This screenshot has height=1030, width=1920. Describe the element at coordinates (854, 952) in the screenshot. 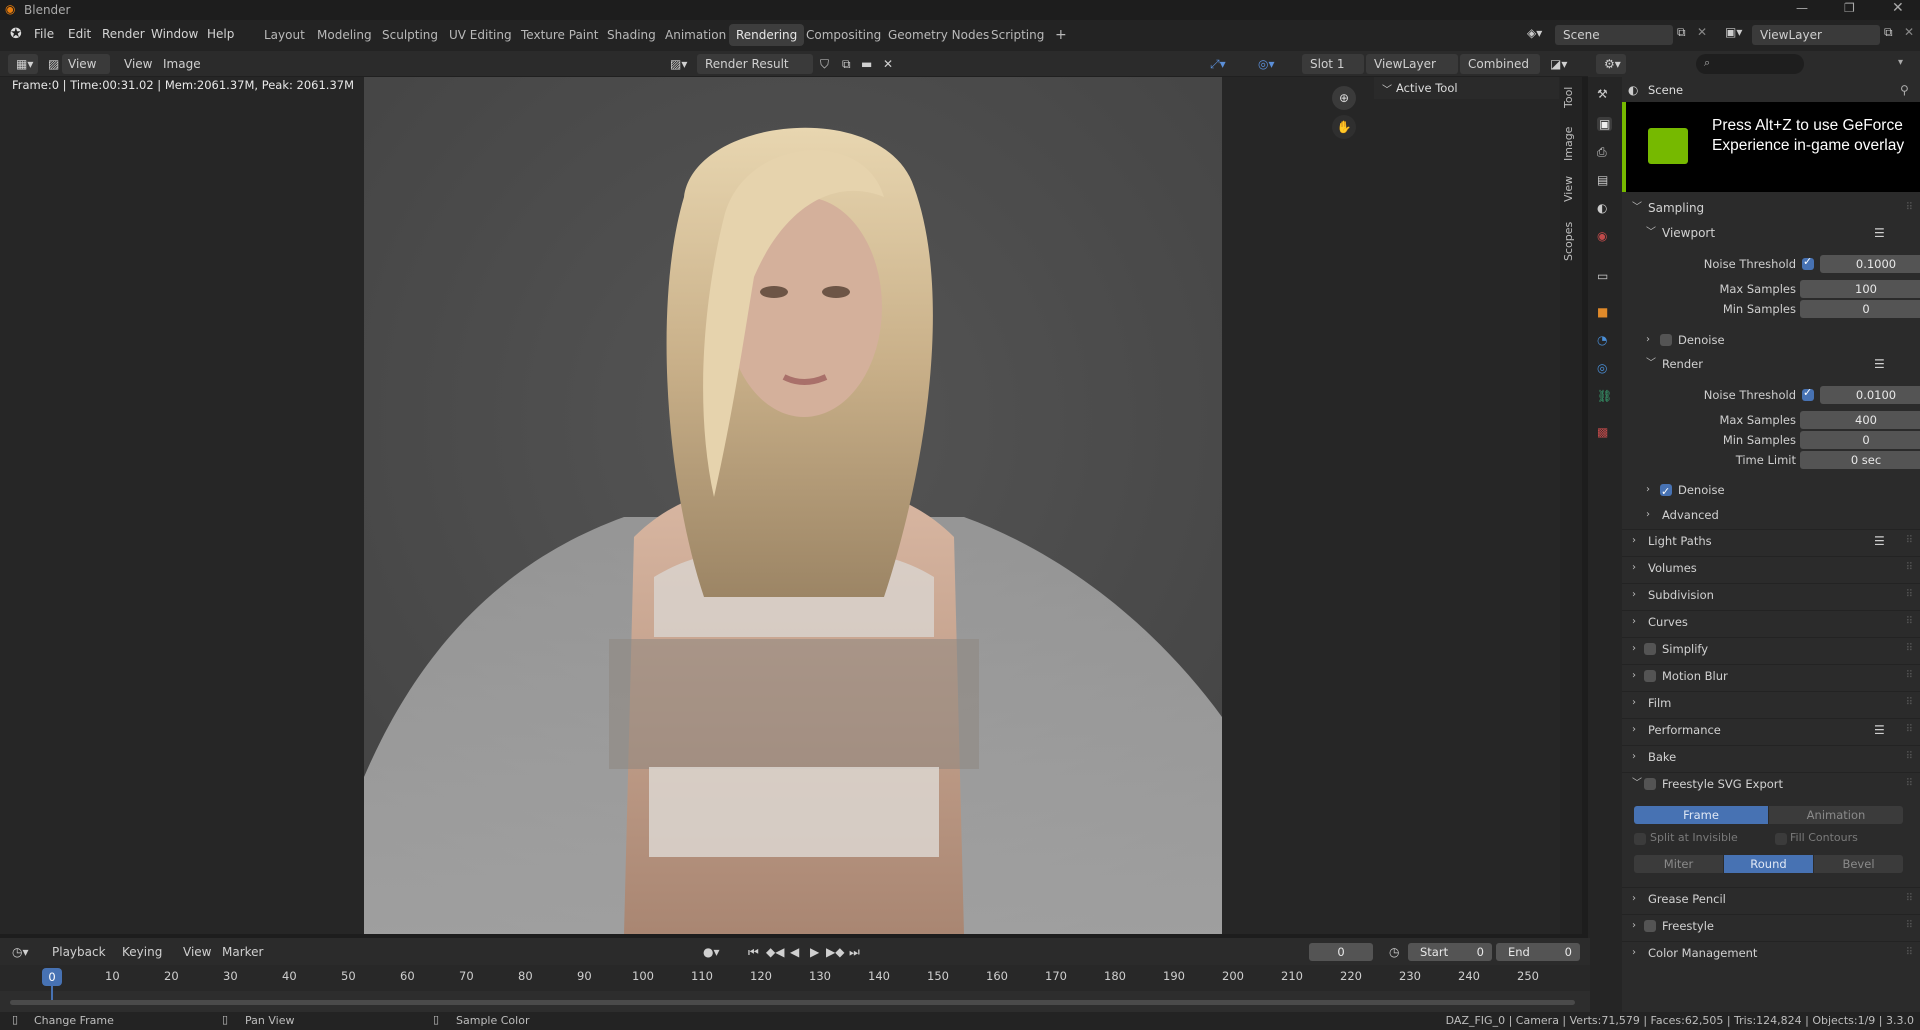

I see `jump-end-icon: ⏭` at that location.